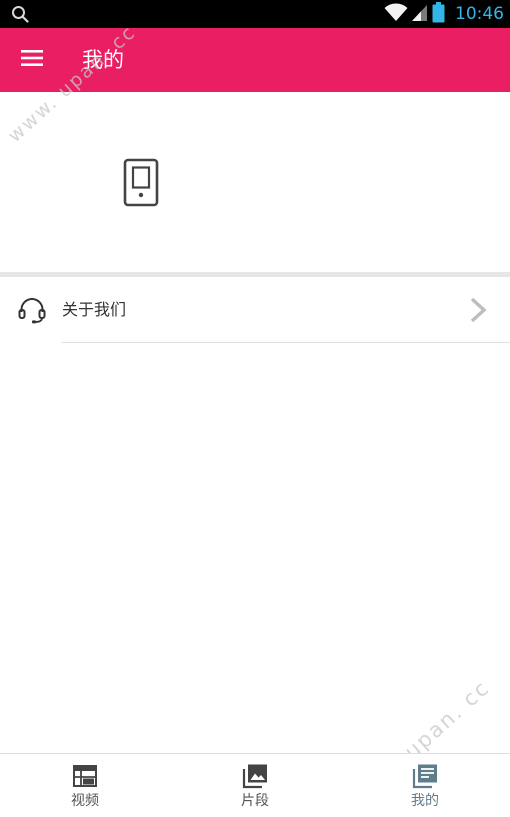 The width and height of the screenshot is (510, 817). What do you see at coordinates (85, 776) in the screenshot?
I see `calendar-grid-icon` at bounding box center [85, 776].